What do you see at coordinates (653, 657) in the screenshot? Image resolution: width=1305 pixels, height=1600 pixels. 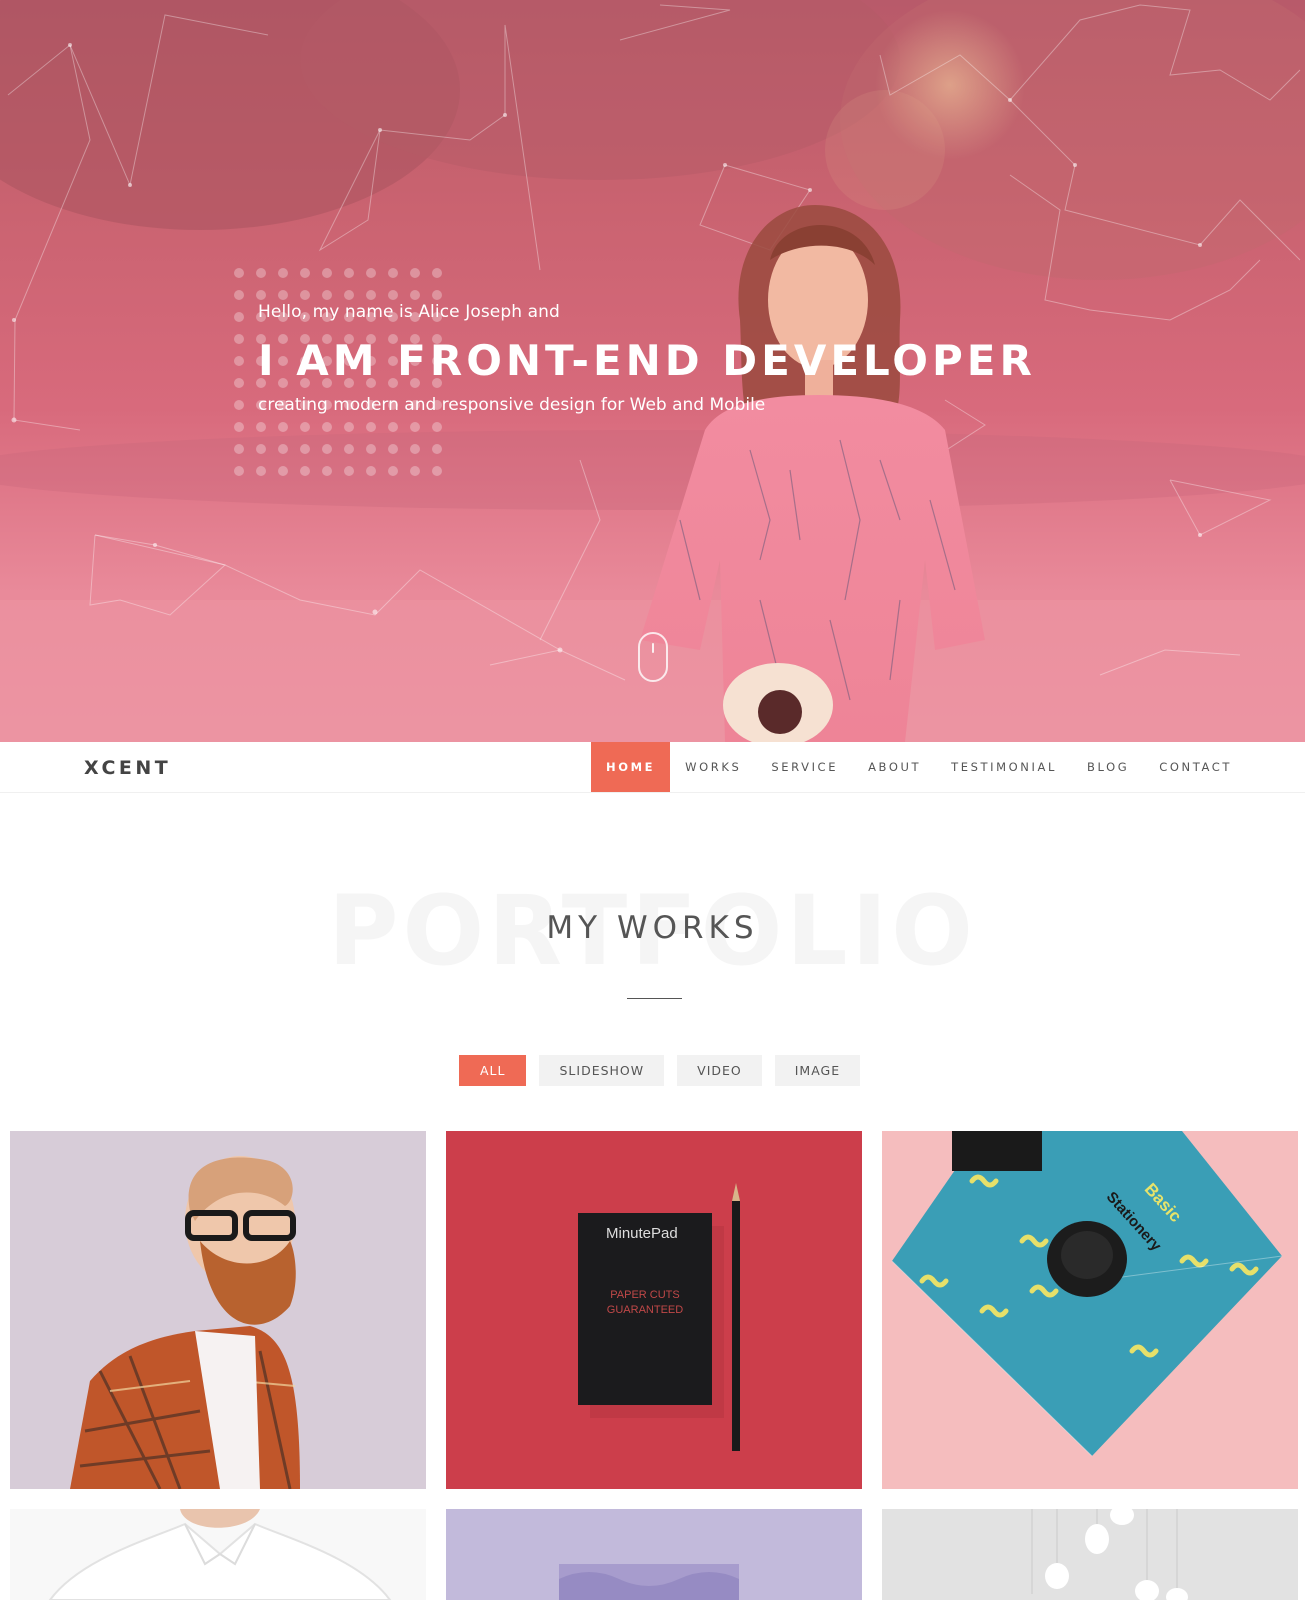 I see `scroll-down-mouse-icon` at bounding box center [653, 657].